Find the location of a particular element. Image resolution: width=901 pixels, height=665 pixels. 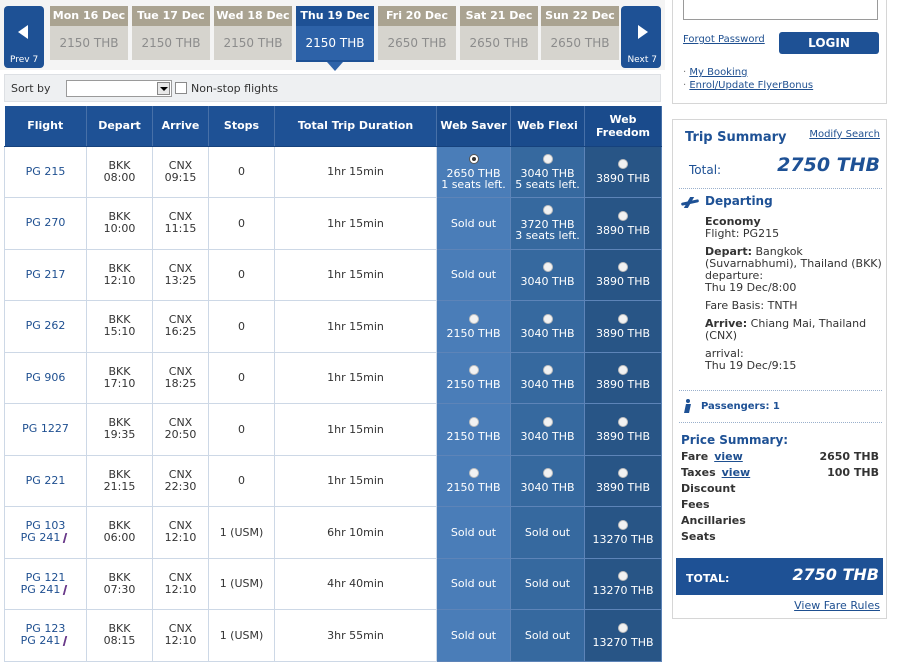

sort-label: Sort by is located at coordinates (31, 88).